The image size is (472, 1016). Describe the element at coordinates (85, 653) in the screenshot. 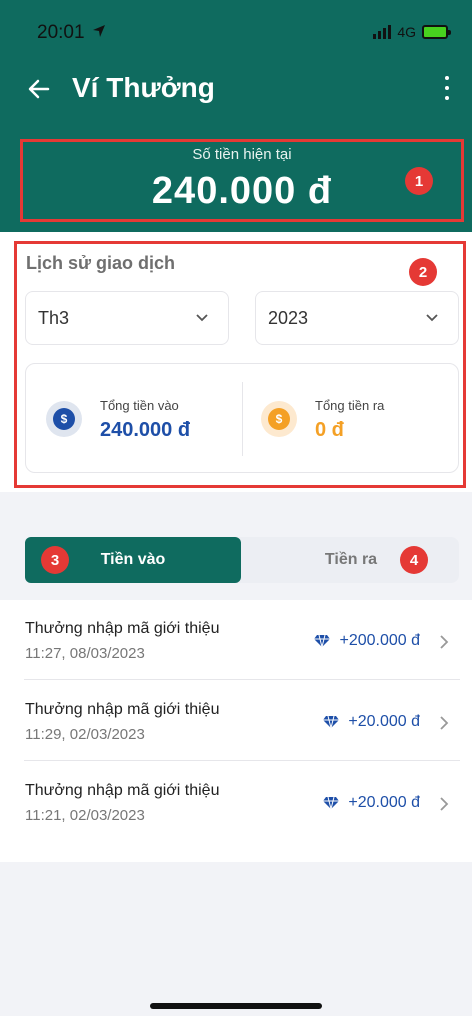

I see `transaction-time: 11:27, 08/03/2023` at that location.